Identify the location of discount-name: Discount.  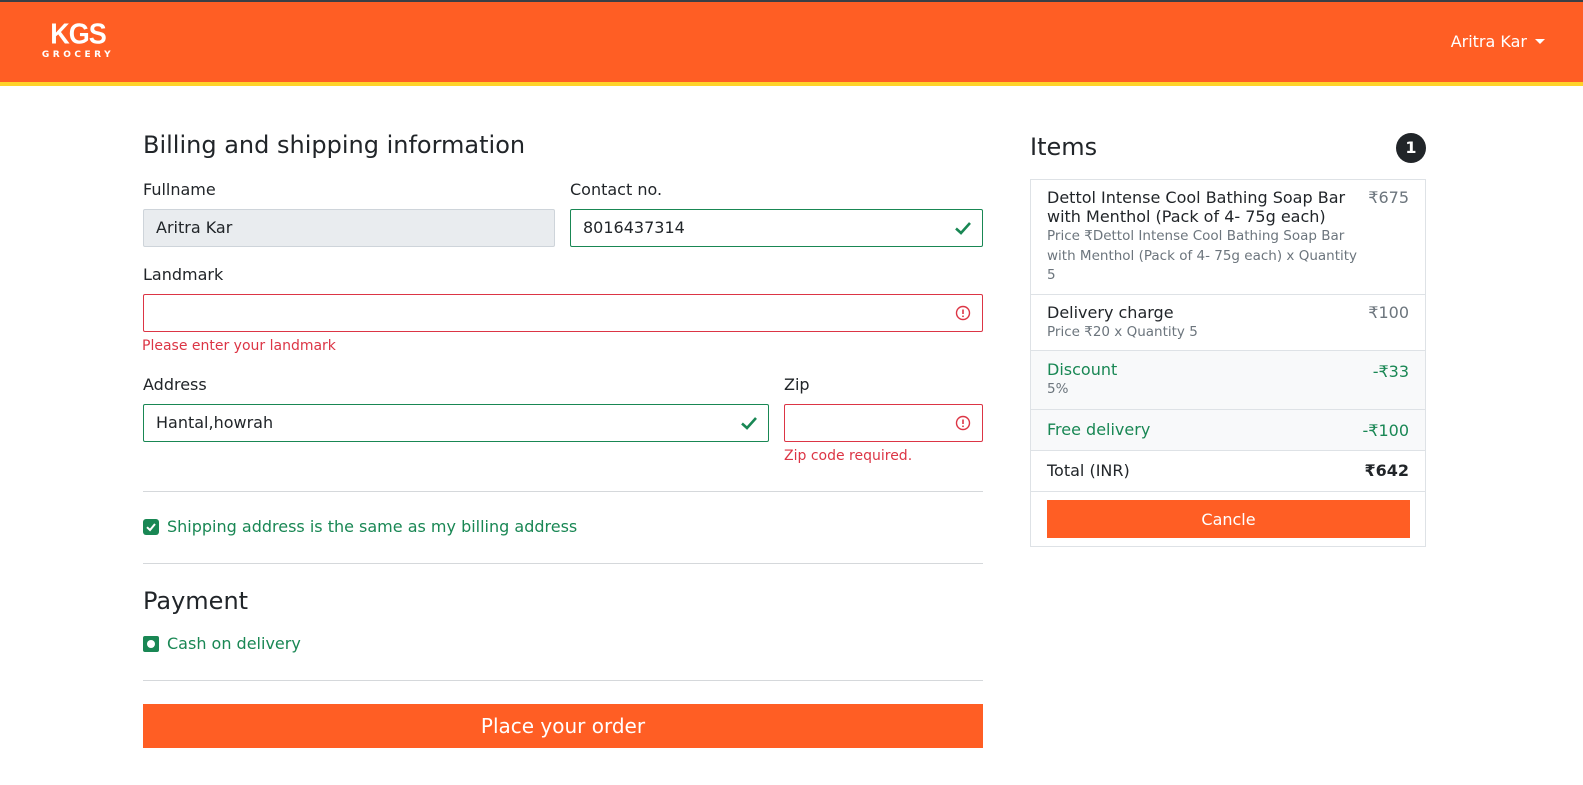
(1082, 369).